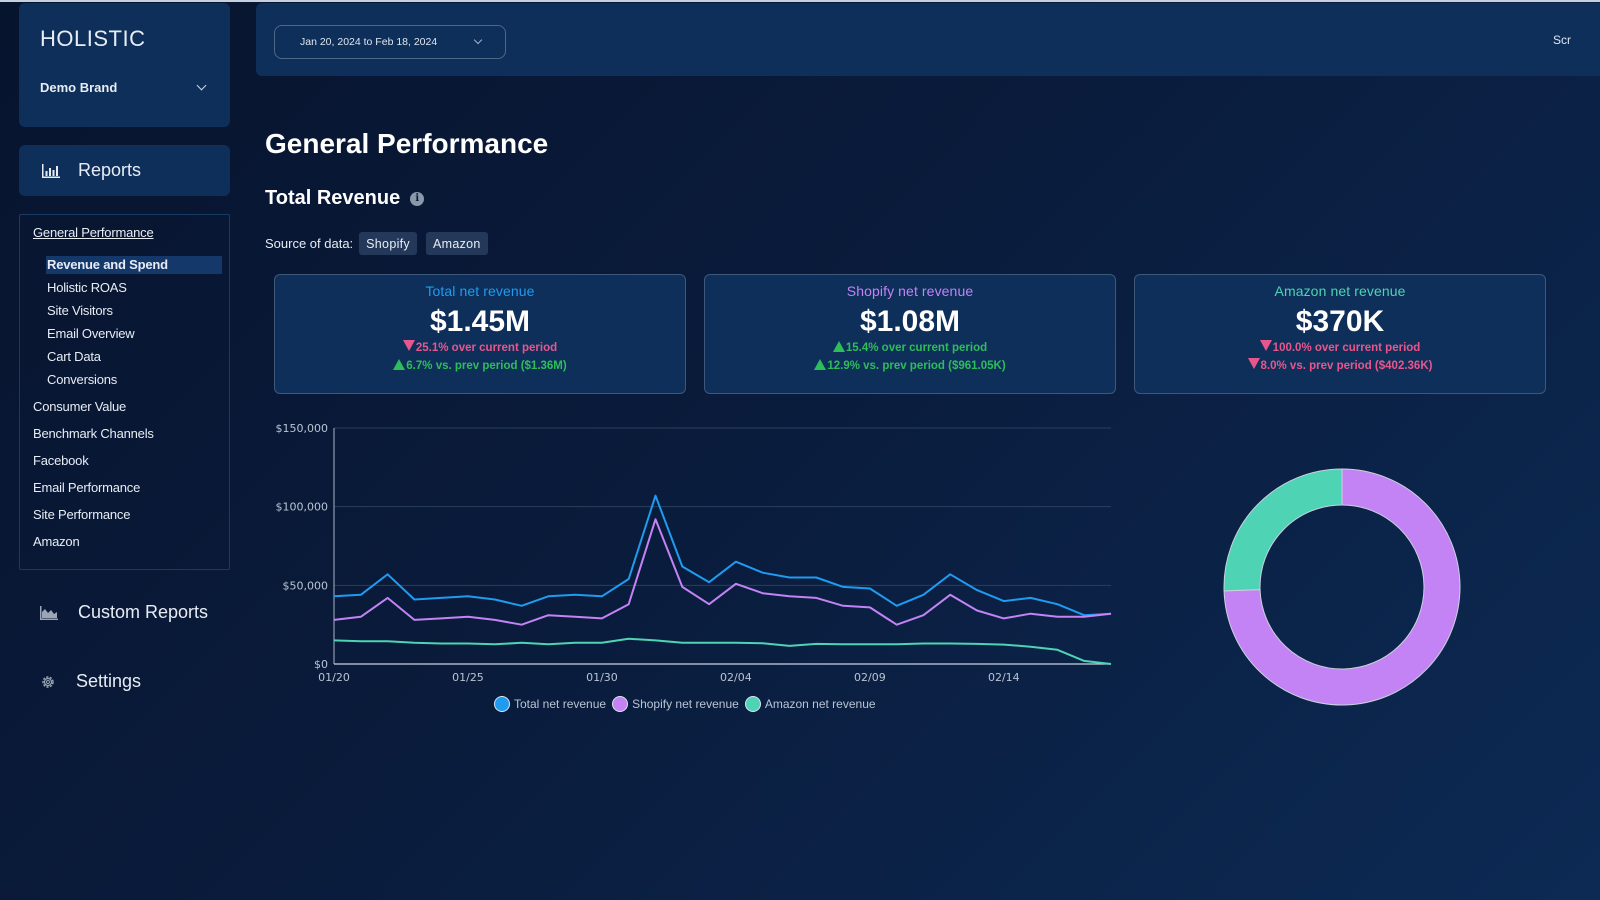 This screenshot has height=900, width=1600. I want to click on kpi-delta-prev: 6.7% vs. prev period ($1.36M), so click(480, 366).